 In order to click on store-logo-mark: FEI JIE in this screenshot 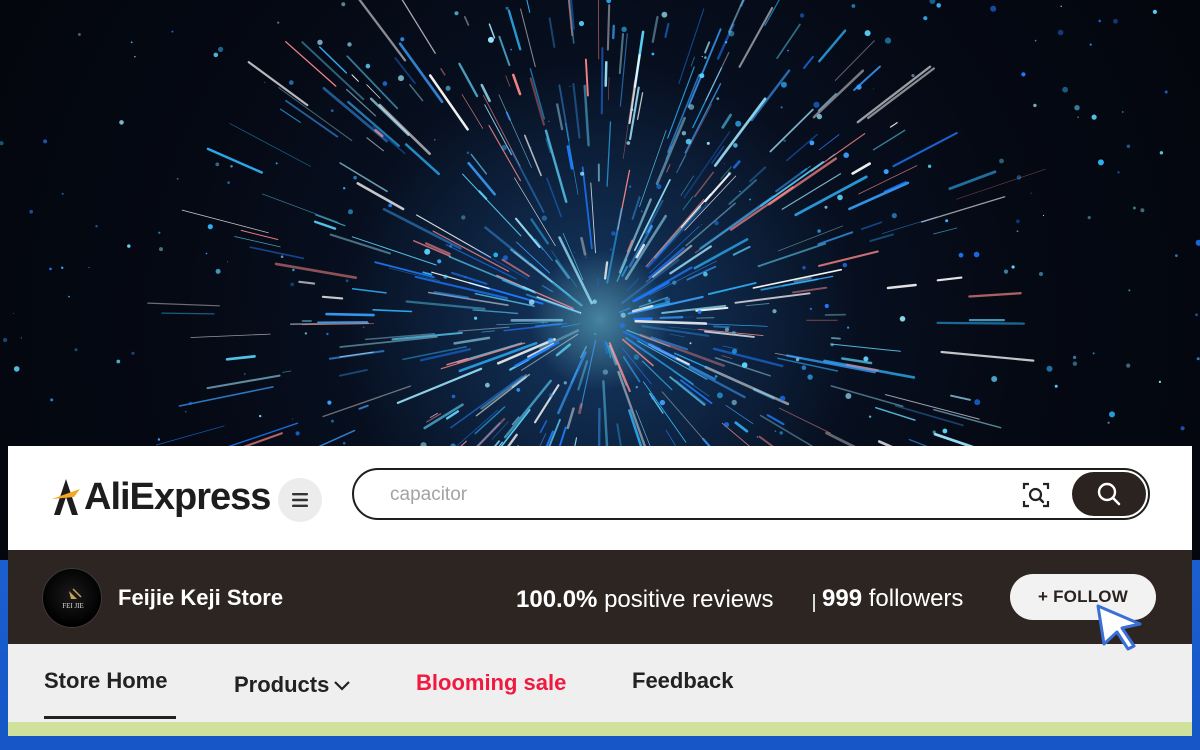, I will do `click(73, 599)`.